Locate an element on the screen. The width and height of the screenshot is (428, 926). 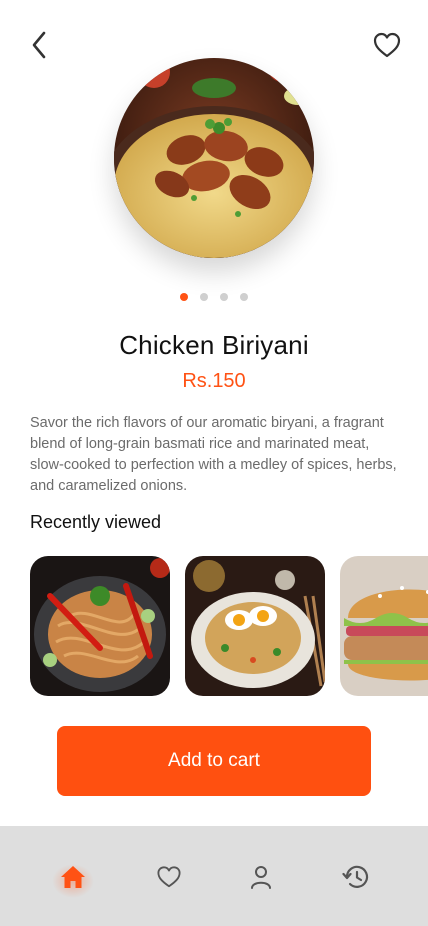
burger-image is located at coordinates (384, 626).